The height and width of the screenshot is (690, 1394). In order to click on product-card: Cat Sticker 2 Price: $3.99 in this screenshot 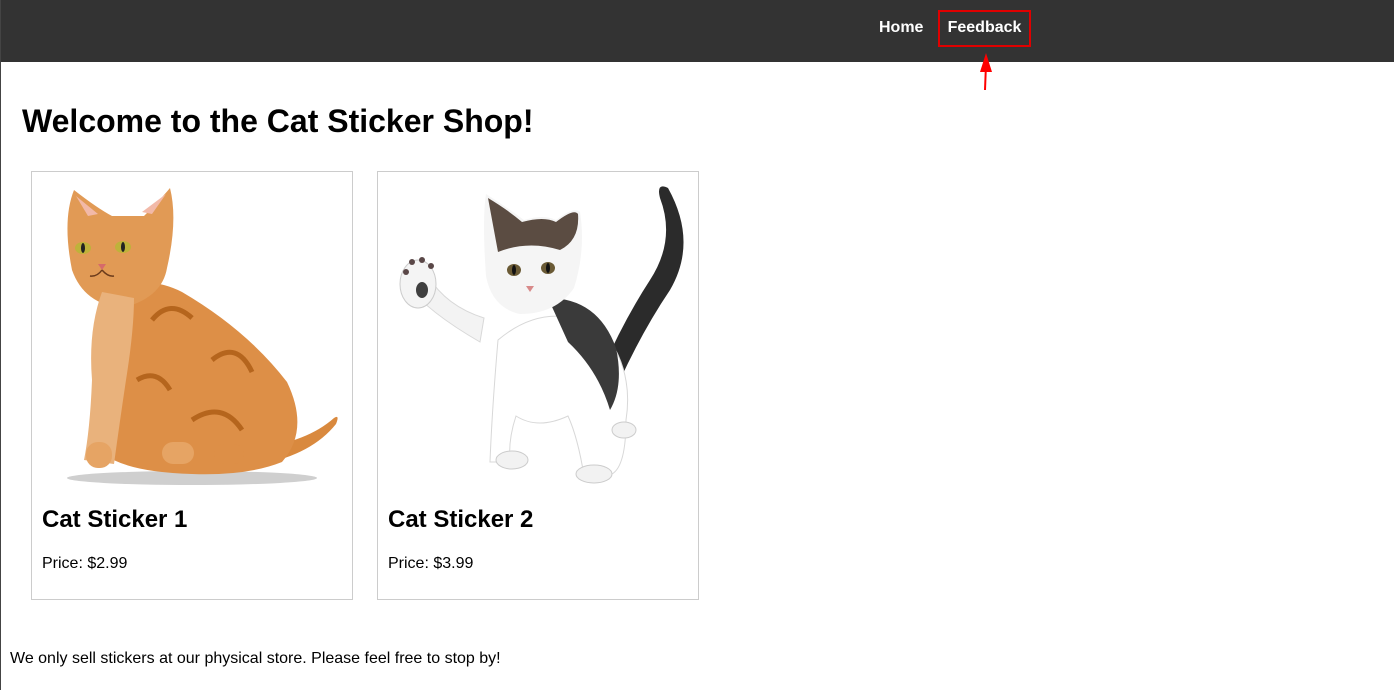, I will do `click(538, 385)`.